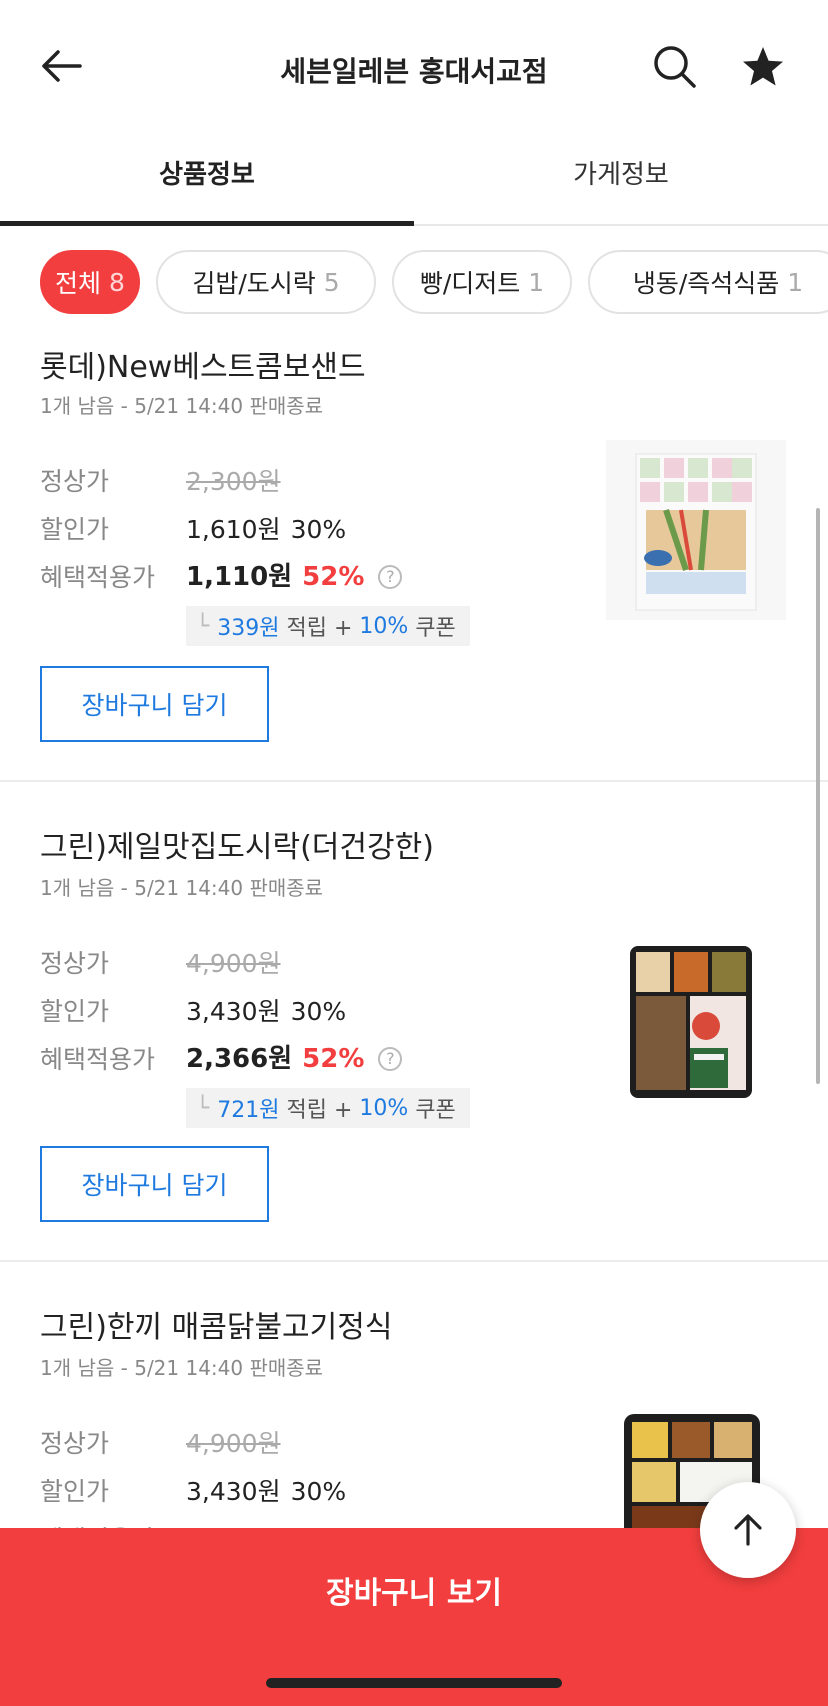 This screenshot has width=828, height=1706. What do you see at coordinates (818, 796) in the screenshot?
I see `scrollbar` at bounding box center [818, 796].